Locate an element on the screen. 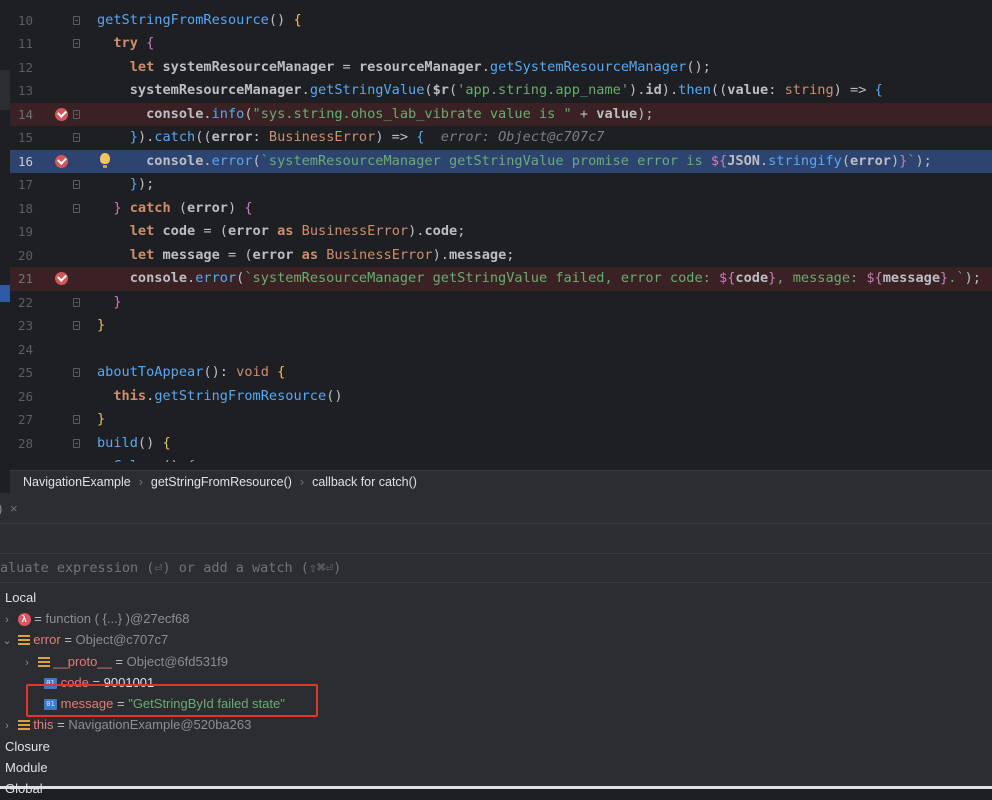 This screenshot has height=800, width=992. code-text: } is located at coordinates (109, 303).